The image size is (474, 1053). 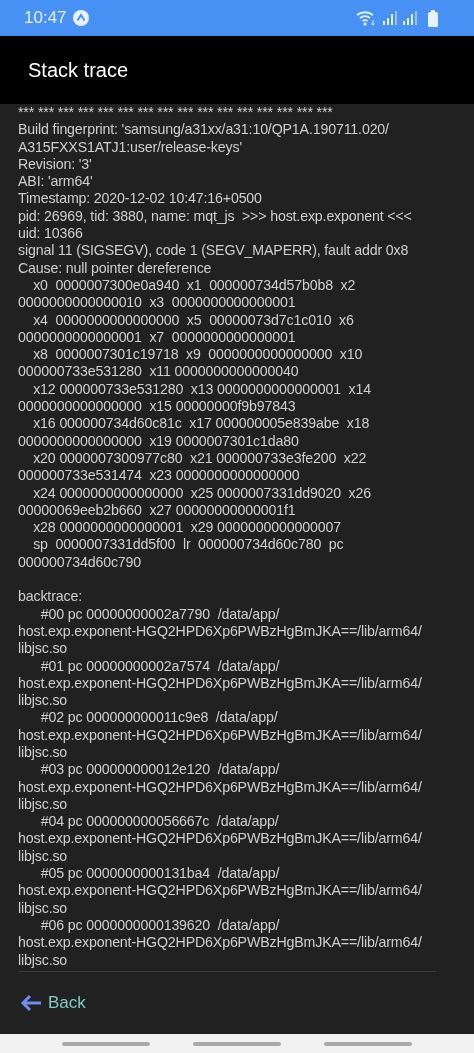 What do you see at coordinates (159, 822) in the screenshot?
I see `trace-line: #04 pc 000000000056667c /data/app/` at bounding box center [159, 822].